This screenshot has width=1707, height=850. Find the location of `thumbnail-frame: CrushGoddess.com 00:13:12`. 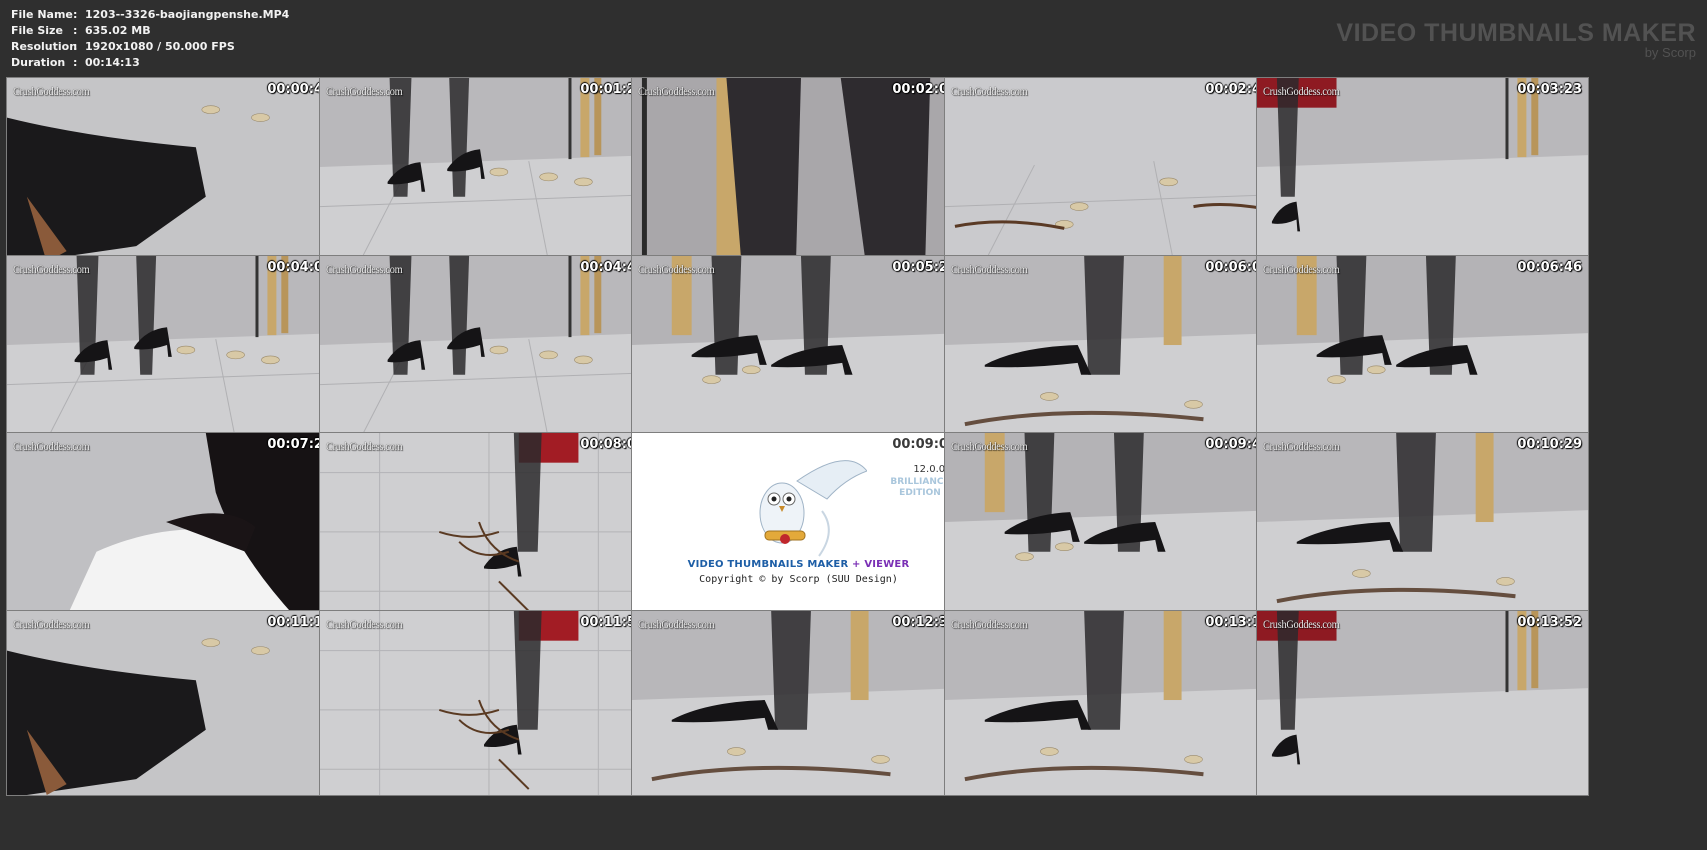

thumbnail-frame: CrushGoddess.com 00:13:12 is located at coordinates (1110, 703).